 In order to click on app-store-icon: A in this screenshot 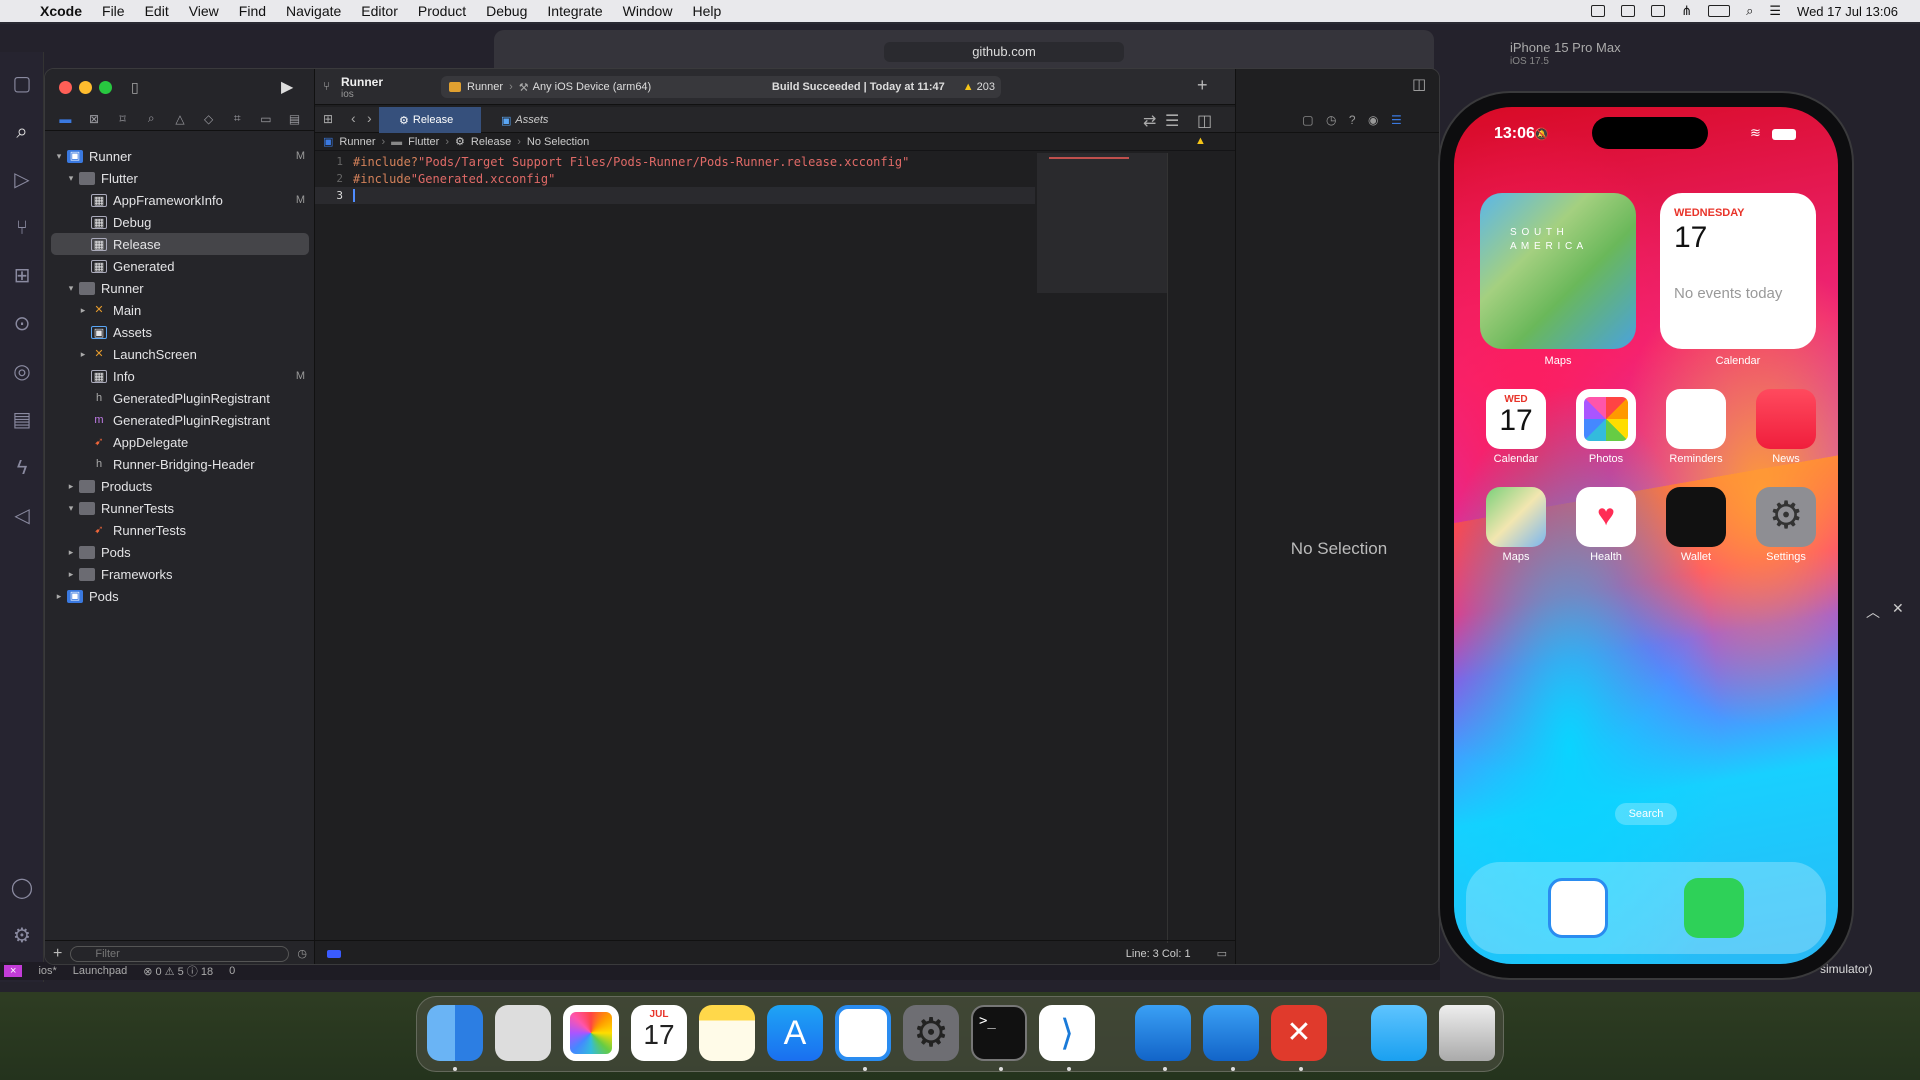, I will do `click(795, 1033)`.